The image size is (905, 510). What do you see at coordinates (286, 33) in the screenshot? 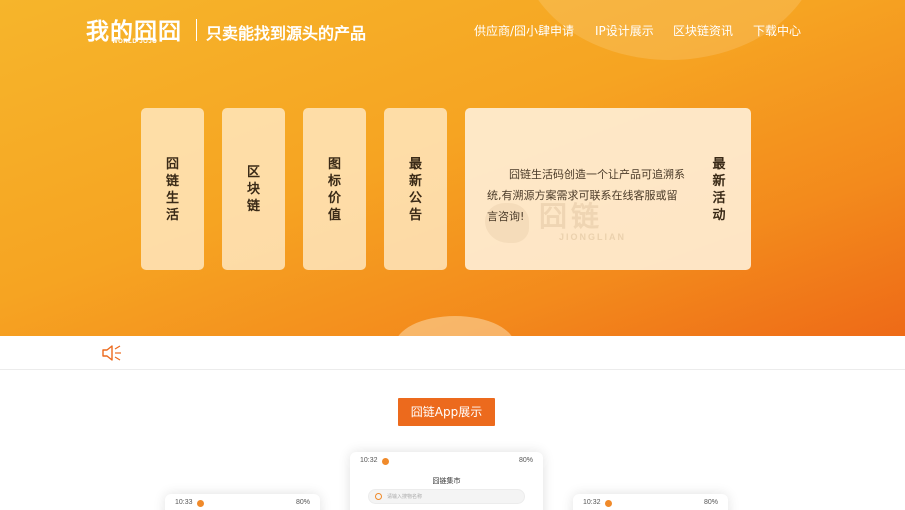
I see `slogan: 只卖能找到源头的产品` at bounding box center [286, 33].